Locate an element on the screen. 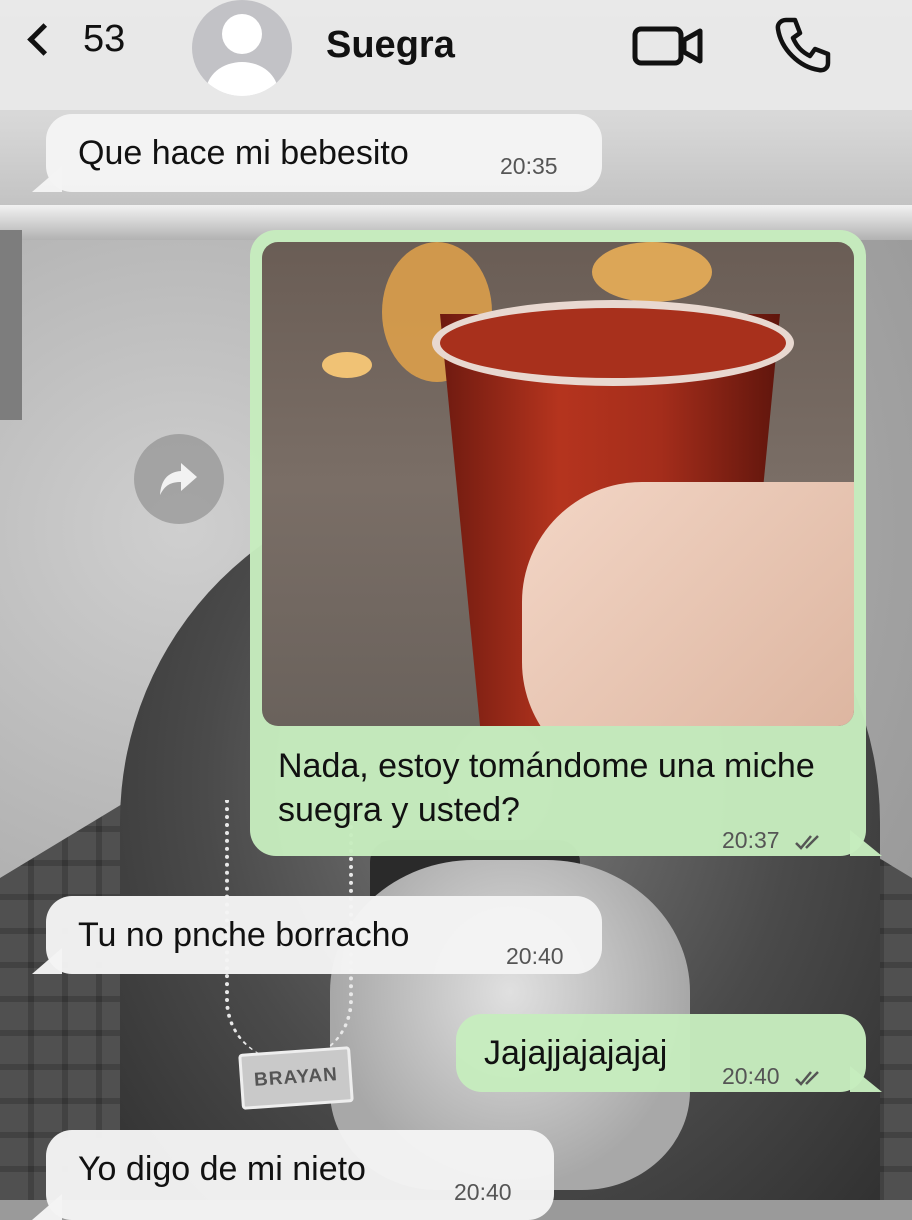 Image resolution: width=912 pixels, height=1220 pixels. forward-arrow-icon is located at coordinates (178, 479).